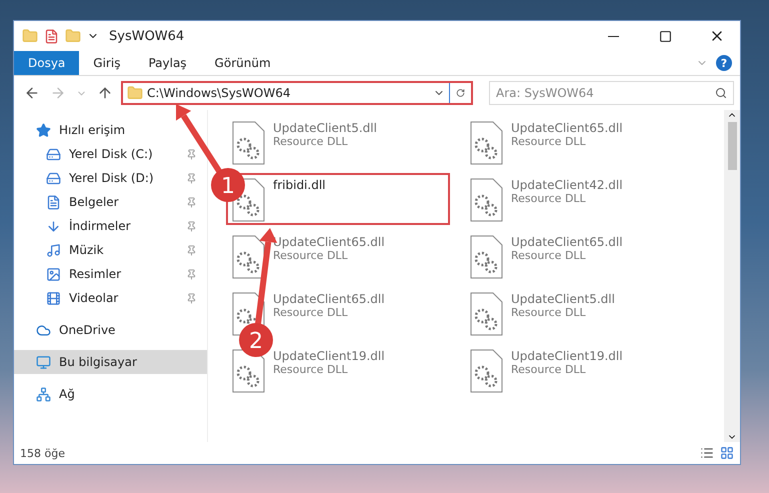 This screenshot has height=493, width=769. Describe the element at coordinates (147, 36) in the screenshot. I see `window-title: SysWOW64` at that location.